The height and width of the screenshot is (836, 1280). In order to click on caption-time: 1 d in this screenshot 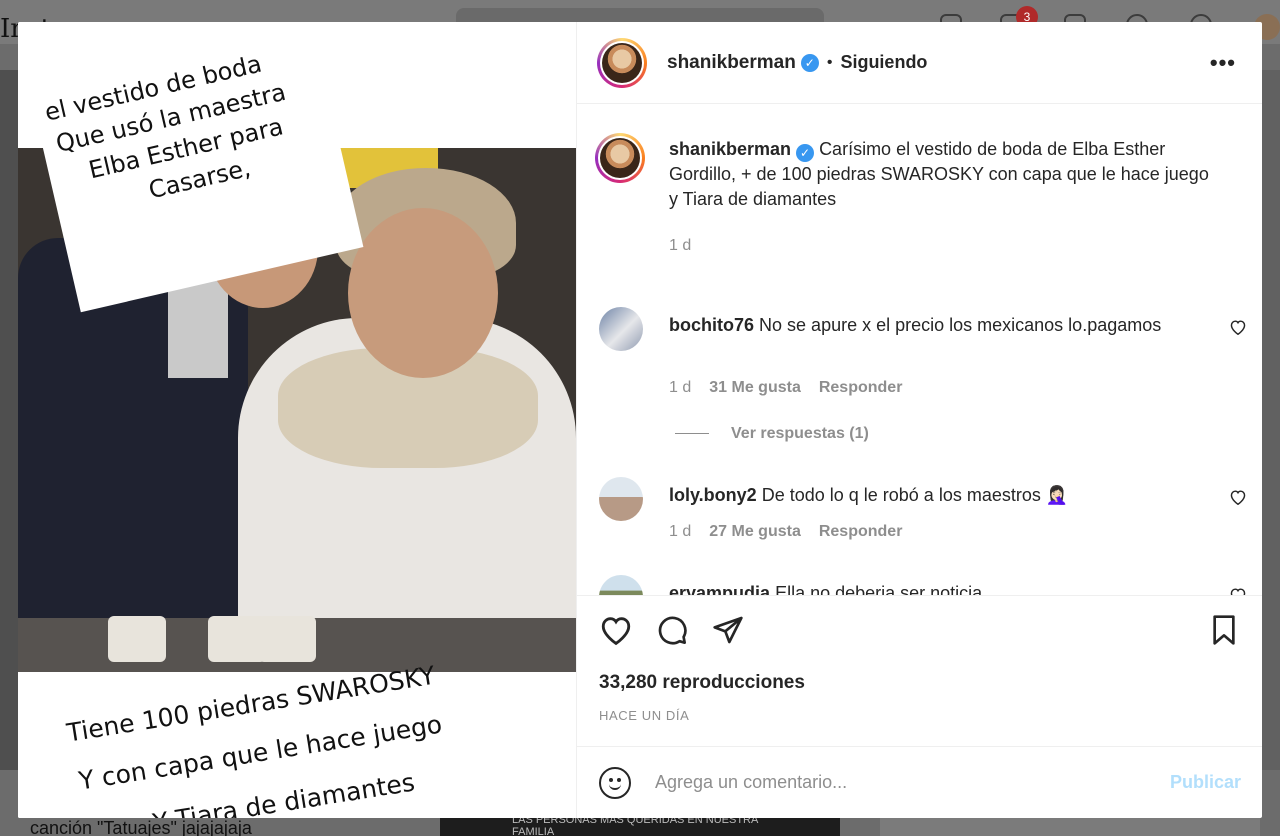, I will do `click(680, 246)`.